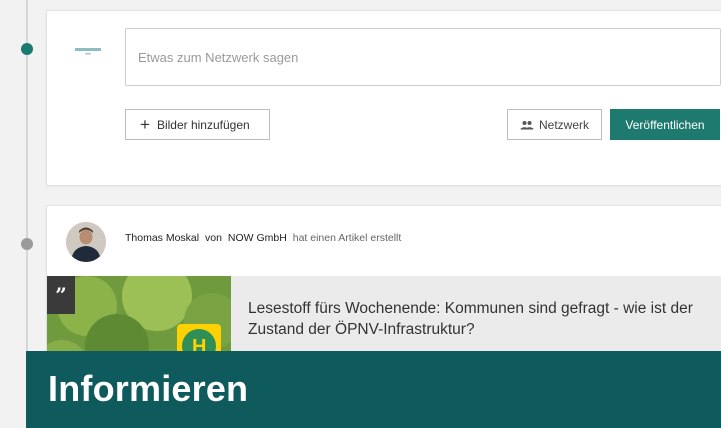 Image resolution: width=721 pixels, height=428 pixels. I want to click on network-visibility-button: Netzwerk, so click(554, 124).